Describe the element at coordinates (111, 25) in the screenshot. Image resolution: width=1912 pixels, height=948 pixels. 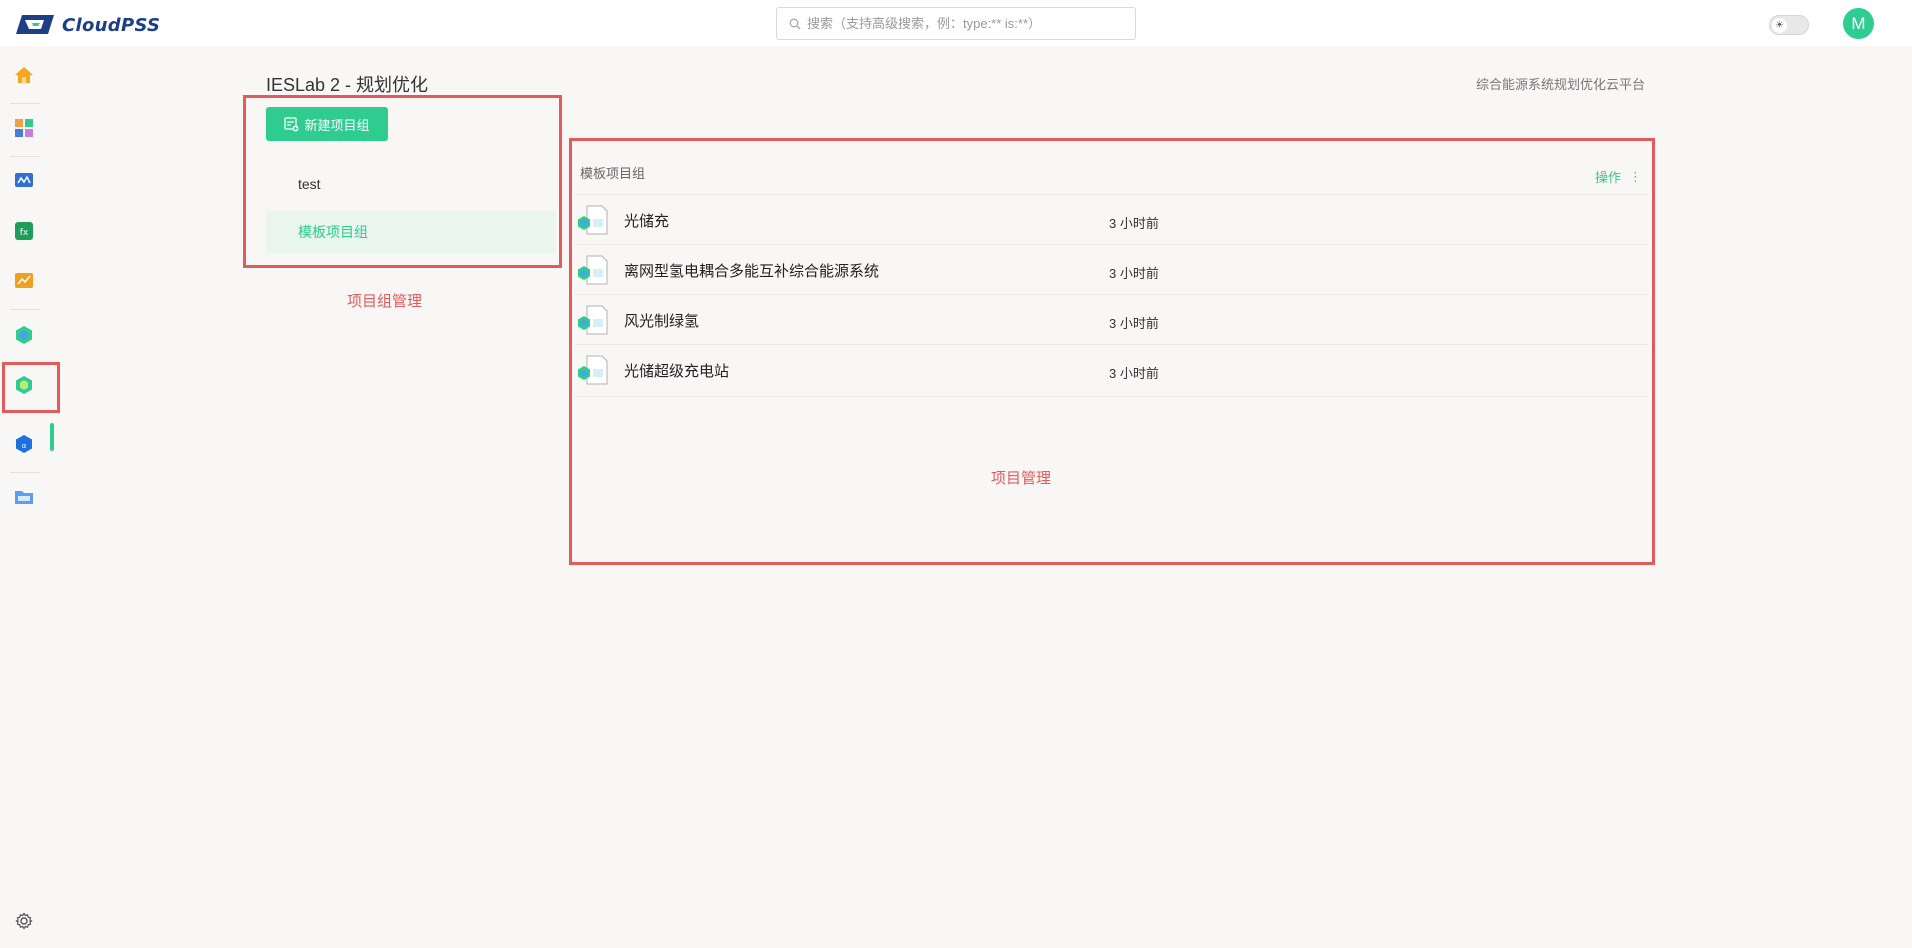
I see `logo-text: CloudPSS` at that location.